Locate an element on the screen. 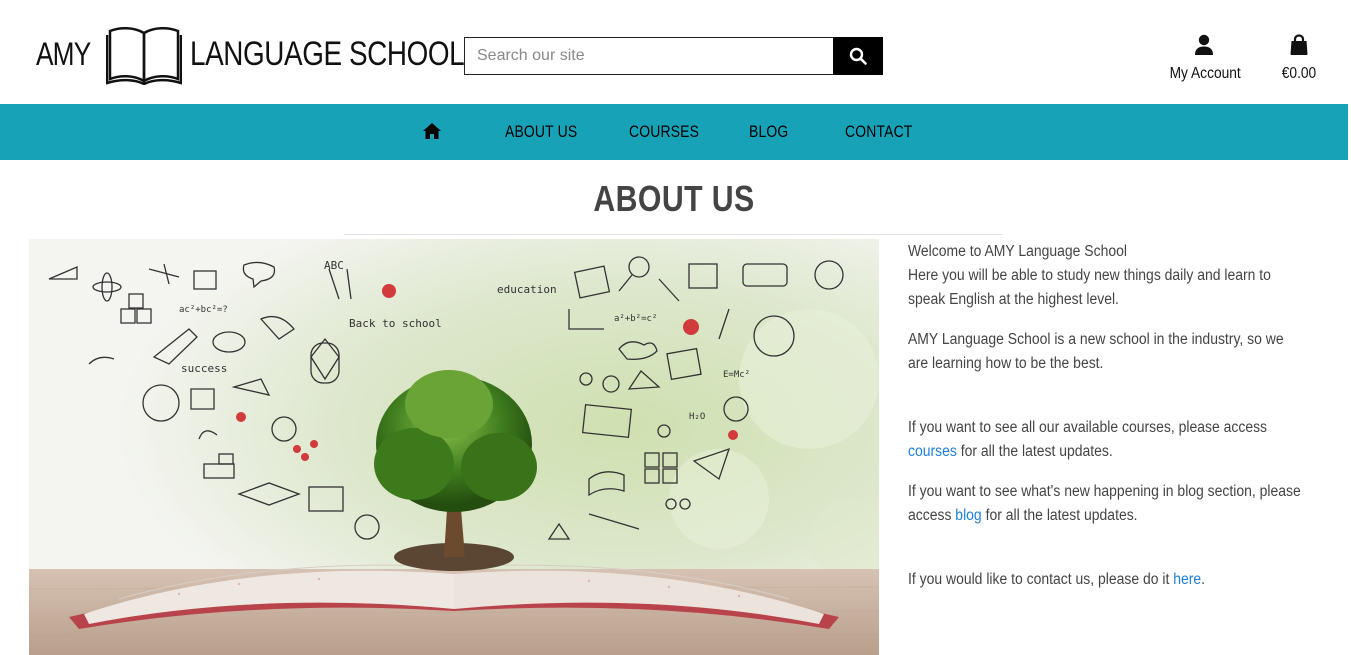  page-title: ABOUT US is located at coordinates (673, 198).